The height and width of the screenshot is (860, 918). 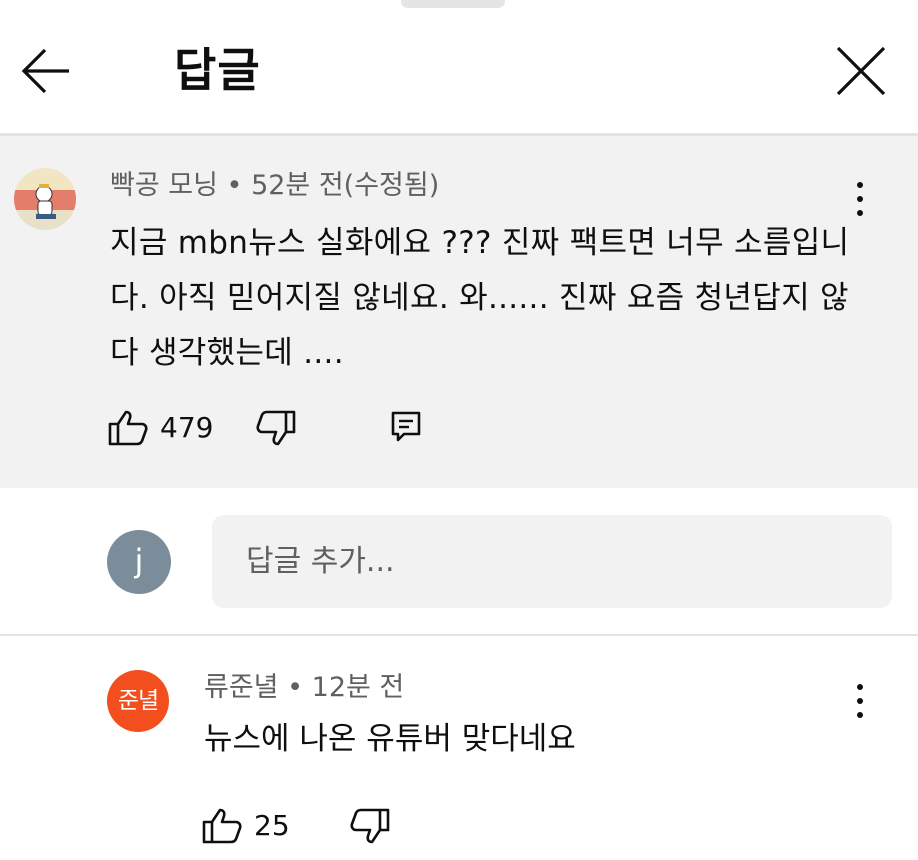 I want to click on parent-comment-more-button, so click(x=860, y=199).